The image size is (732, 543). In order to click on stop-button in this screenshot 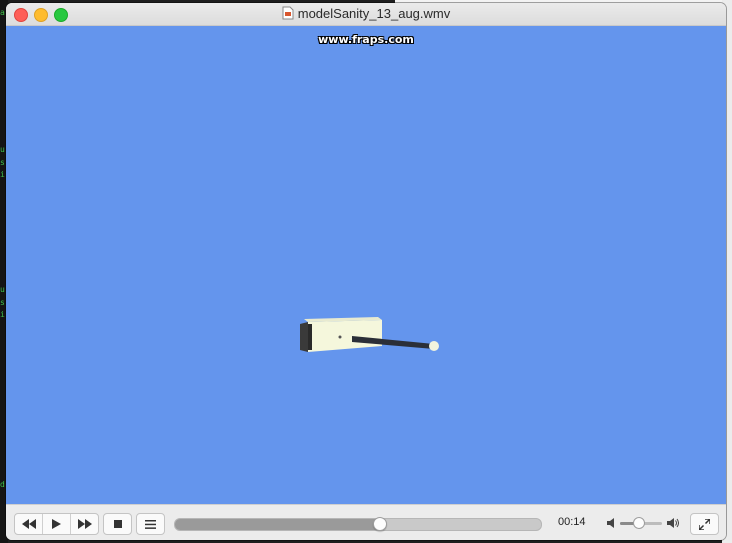, I will do `click(117, 524)`.